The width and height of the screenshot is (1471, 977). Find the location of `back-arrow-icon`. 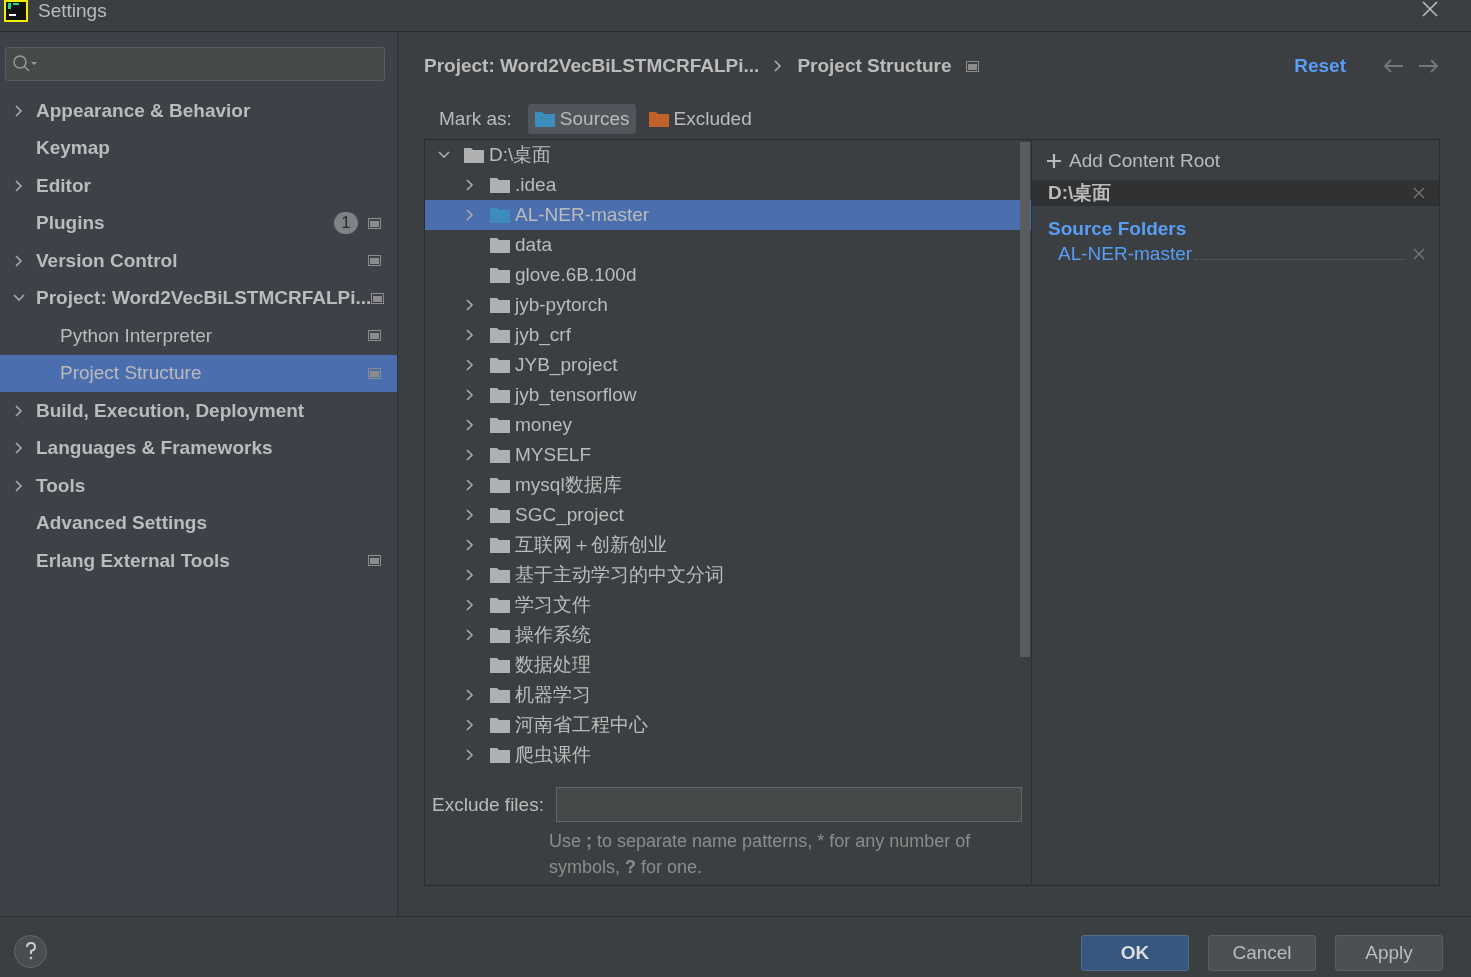

back-arrow-icon is located at coordinates (1393, 66).